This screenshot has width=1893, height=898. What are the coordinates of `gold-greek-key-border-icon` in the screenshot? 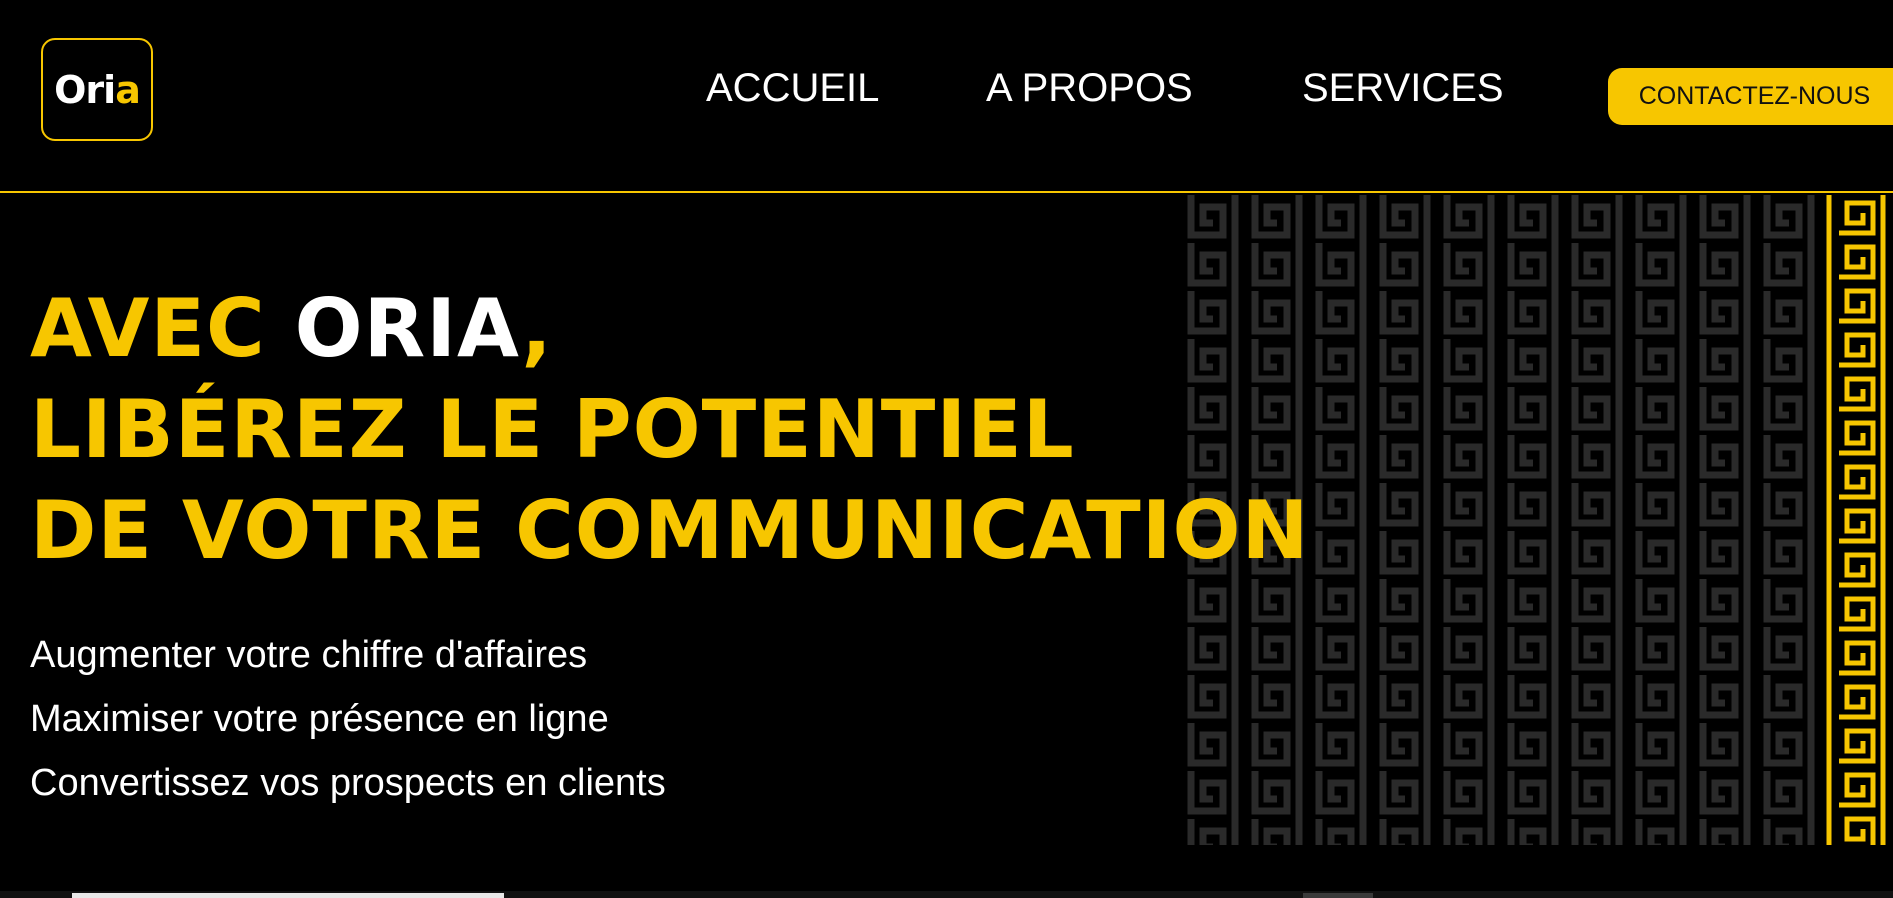 It's located at (1857, 520).